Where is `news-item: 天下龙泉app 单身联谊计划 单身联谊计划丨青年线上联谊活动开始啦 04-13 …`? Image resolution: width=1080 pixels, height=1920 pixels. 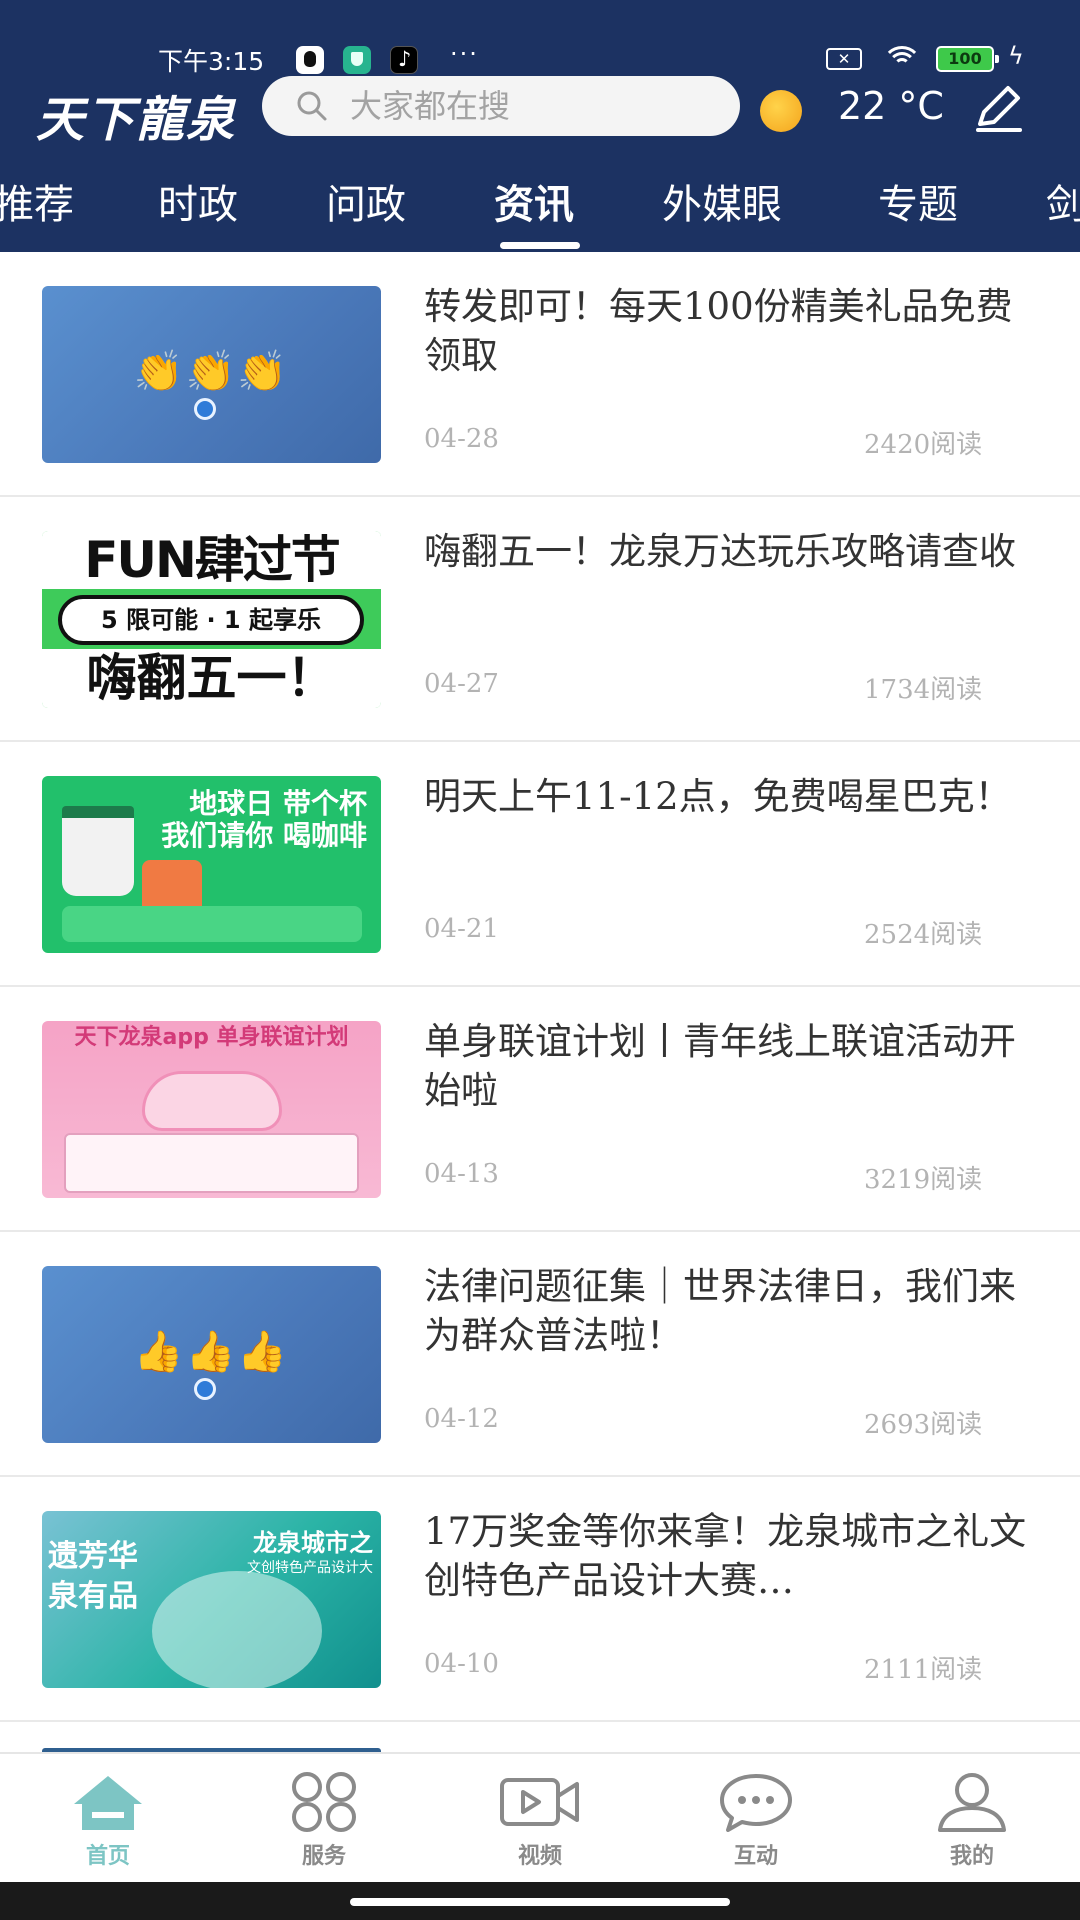 news-item: 天下龙泉app 单身联谊计划 单身联谊计划丨青年线上联谊活动开始啦 04-13 … is located at coordinates (540, 1109).